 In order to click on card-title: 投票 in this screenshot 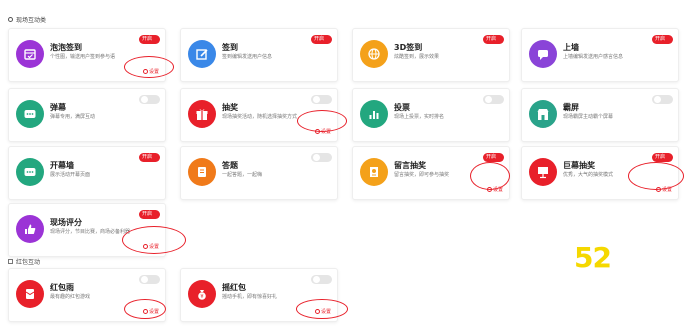, I will do `click(402, 107)`.